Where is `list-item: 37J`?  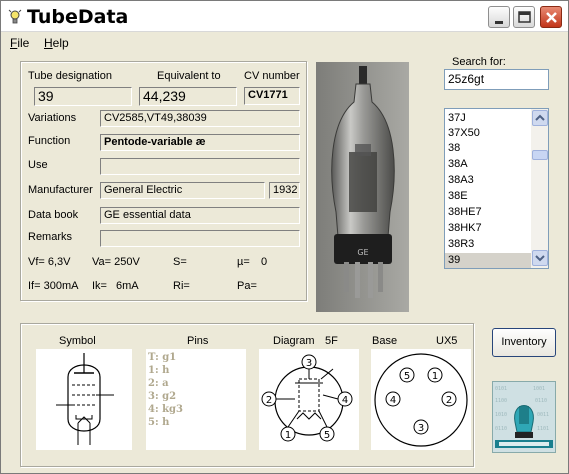 list-item: 37J is located at coordinates (488, 118).